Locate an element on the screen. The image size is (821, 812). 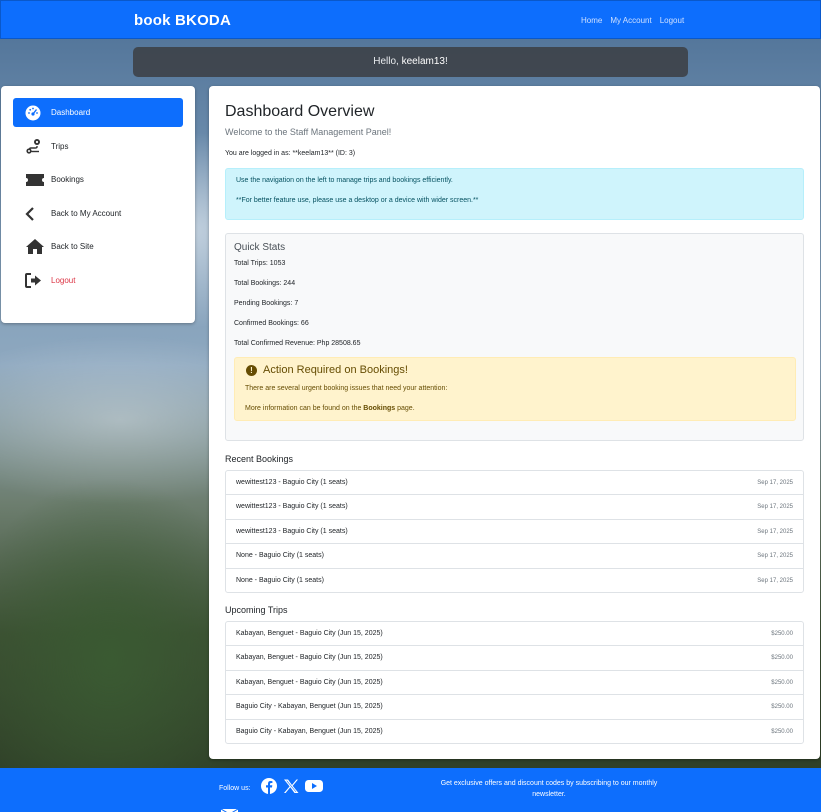
bookings-page-link: Bookings is located at coordinates (379, 408).